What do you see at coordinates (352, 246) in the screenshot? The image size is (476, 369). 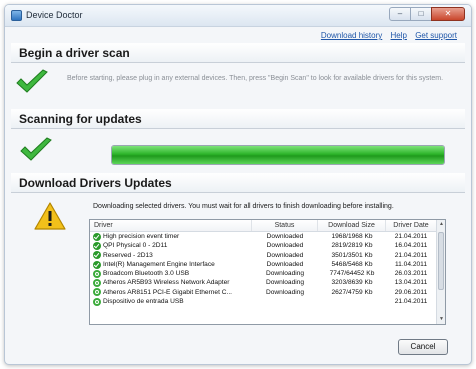 I see `size-cell: 2819/2819 Kb` at bounding box center [352, 246].